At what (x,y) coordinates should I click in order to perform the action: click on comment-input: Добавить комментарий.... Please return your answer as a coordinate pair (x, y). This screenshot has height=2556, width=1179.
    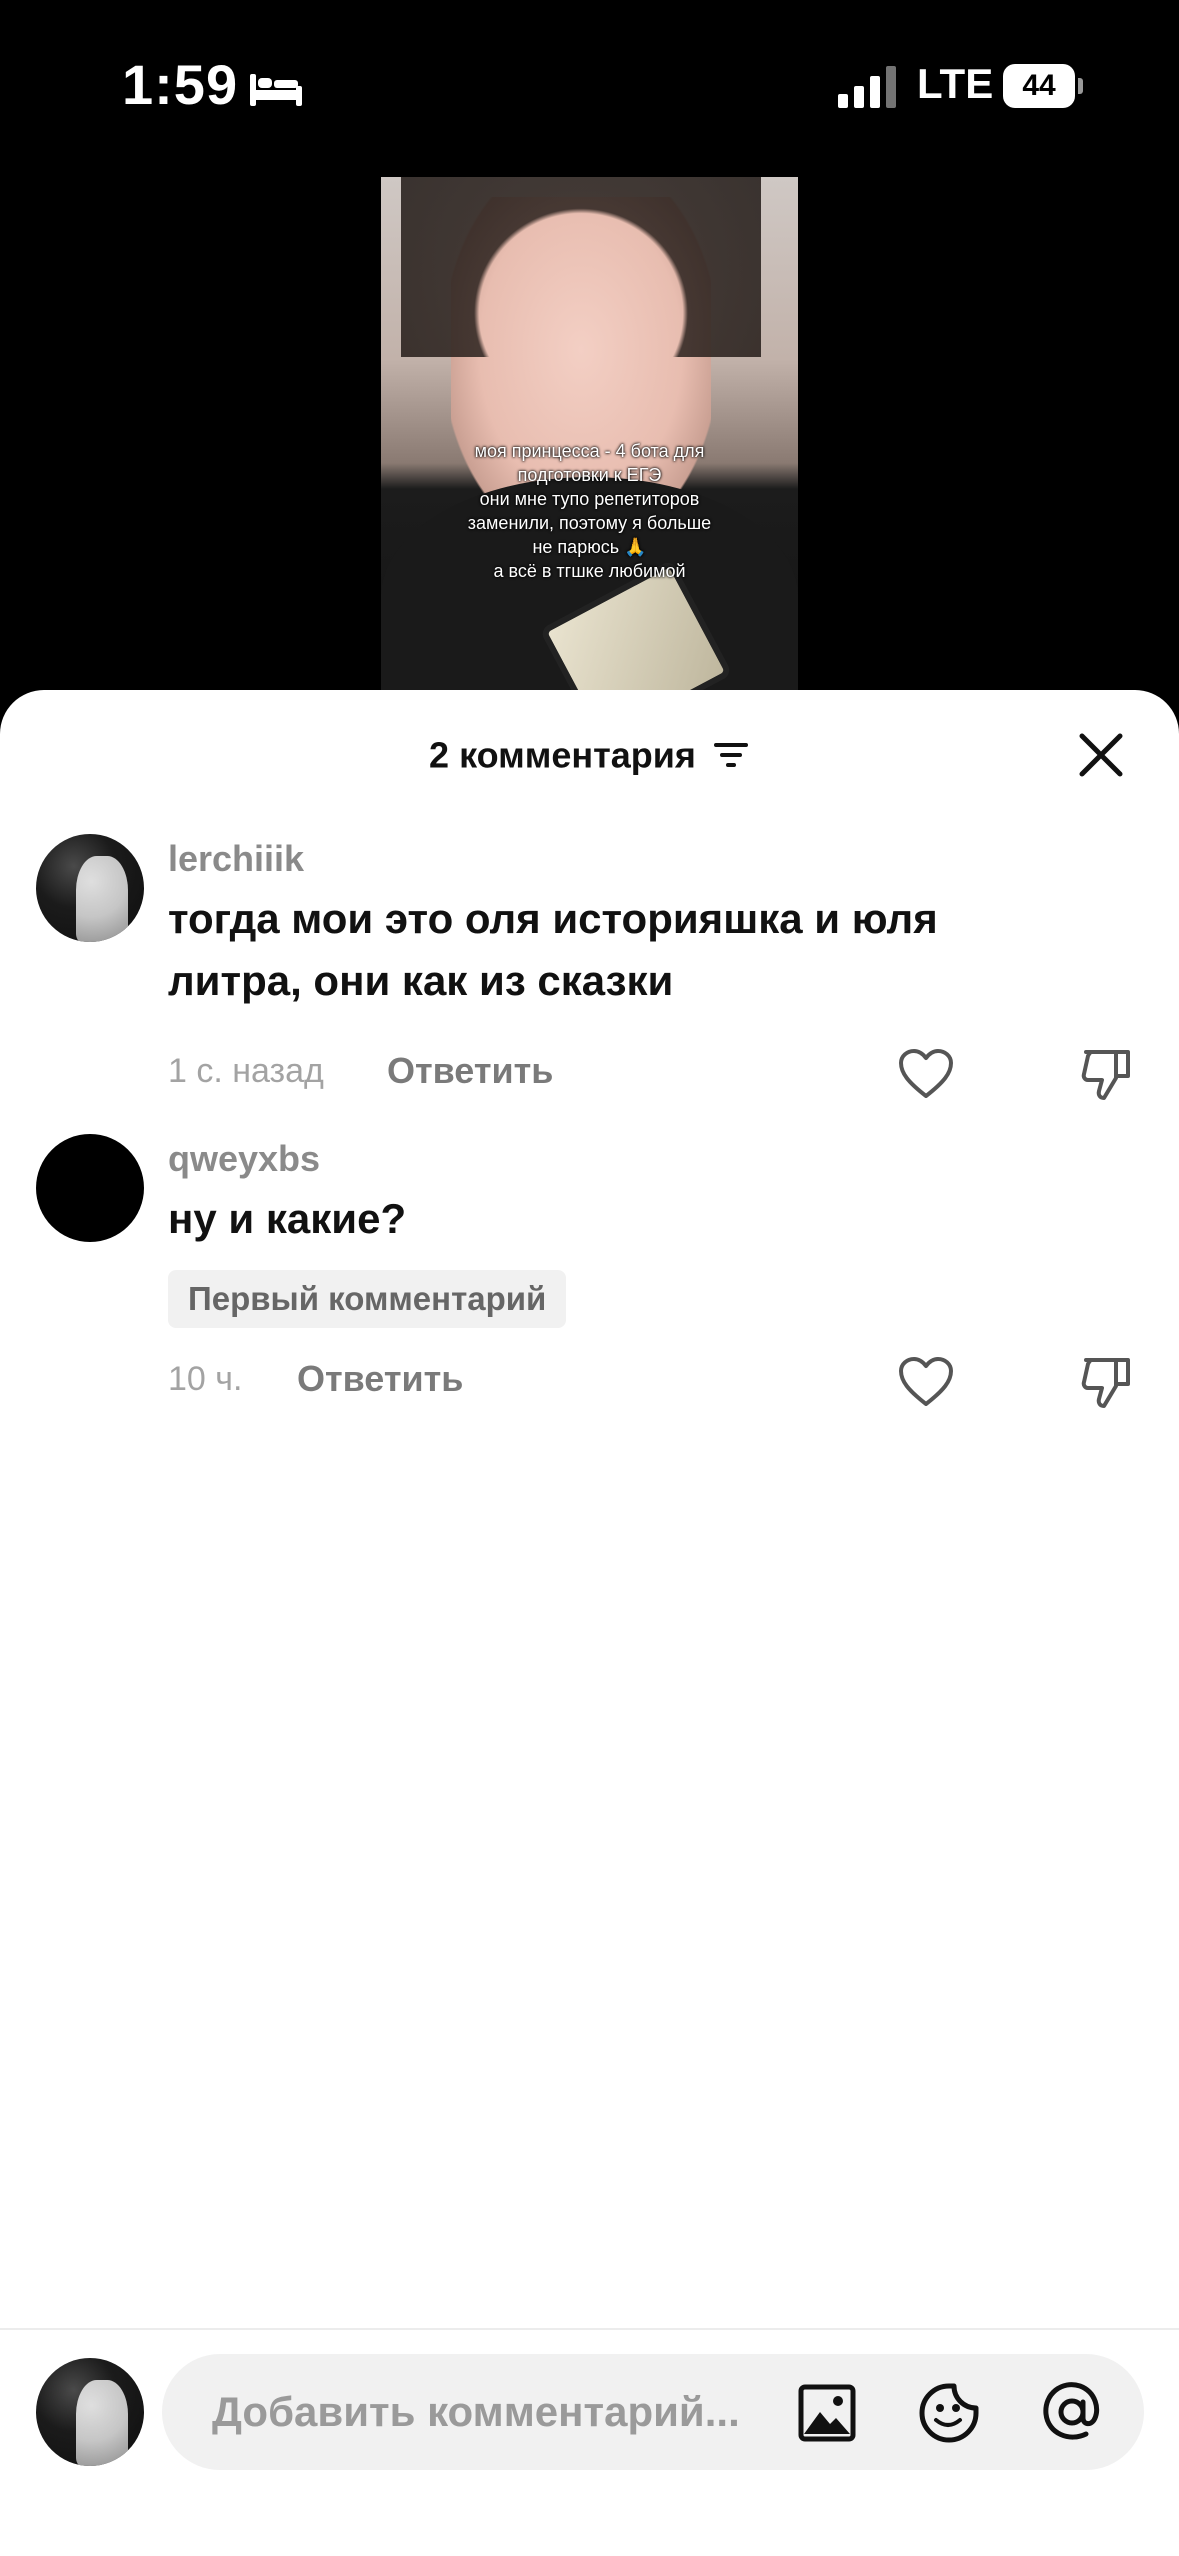
    Looking at the image, I should click on (653, 2412).